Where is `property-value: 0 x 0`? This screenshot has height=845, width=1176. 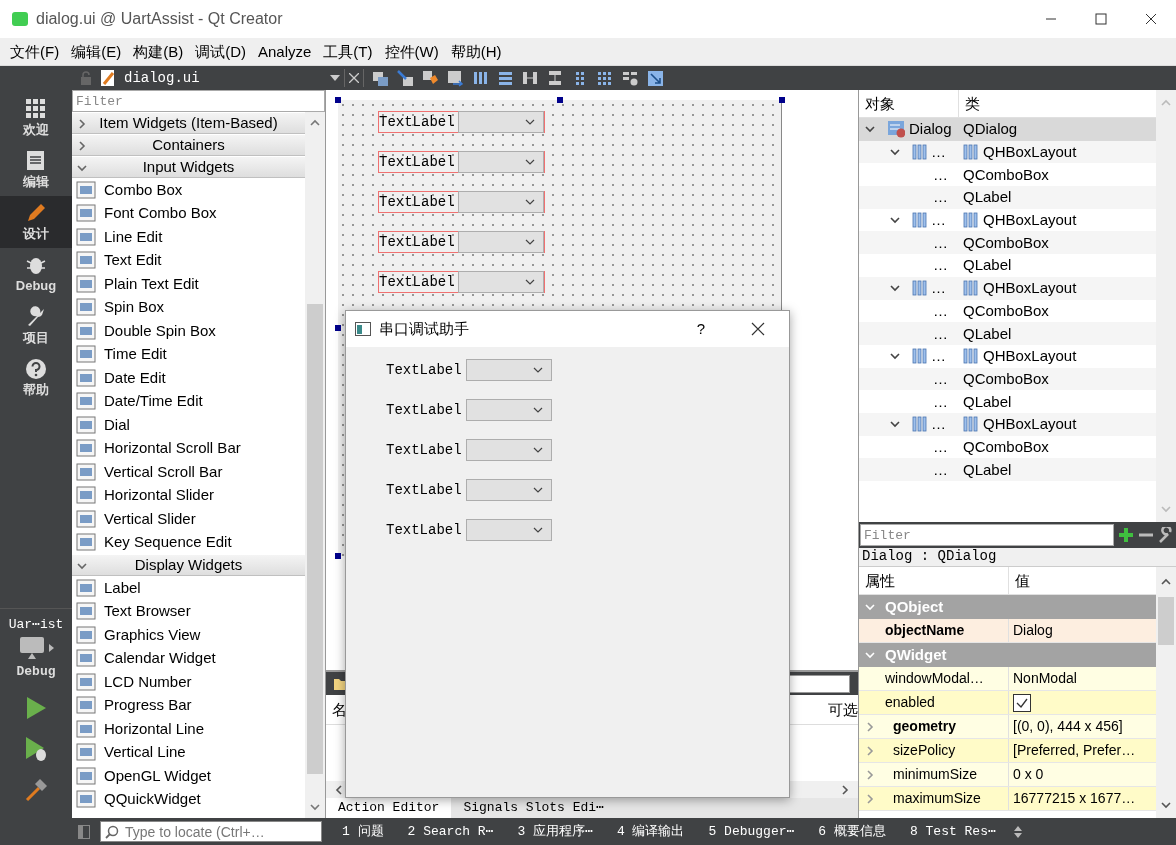 property-value: 0 x 0 is located at coordinates (1028, 774).